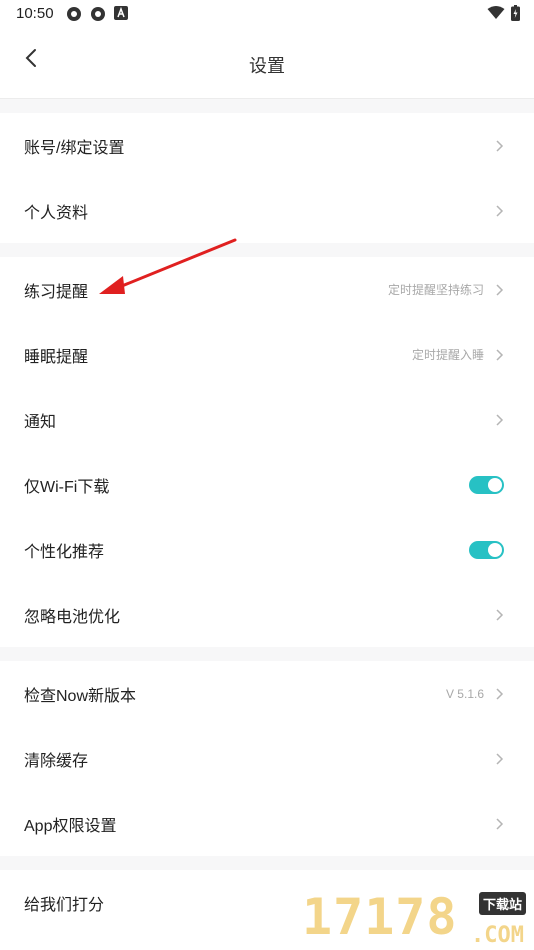 Image resolution: width=534 pixels, height=950 pixels. I want to click on row-wifi-only-download: 仅Wi-Fi下载, so click(267, 484).